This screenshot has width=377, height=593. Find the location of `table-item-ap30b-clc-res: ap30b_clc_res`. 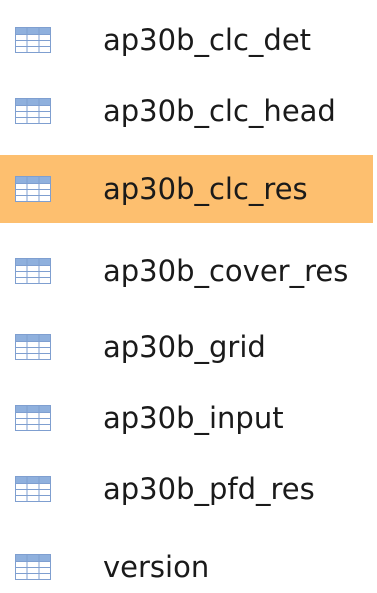

table-item-ap30b-clc-res: ap30b_clc_res is located at coordinates (186, 189).